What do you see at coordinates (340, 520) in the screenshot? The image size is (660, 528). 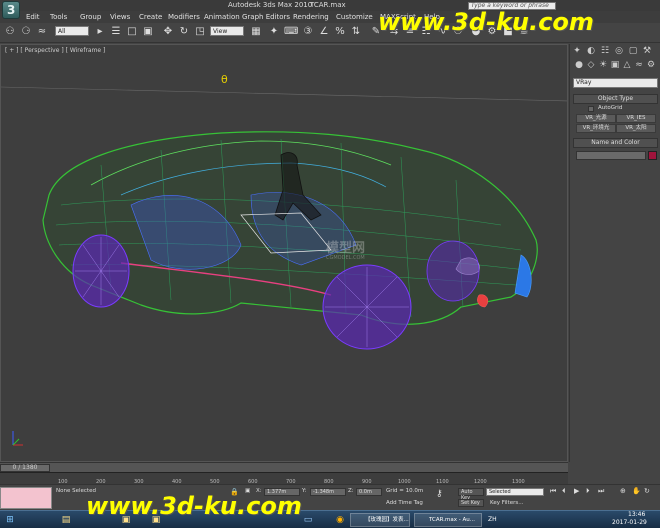 I see `chrome-icon: ◉` at bounding box center [340, 520].